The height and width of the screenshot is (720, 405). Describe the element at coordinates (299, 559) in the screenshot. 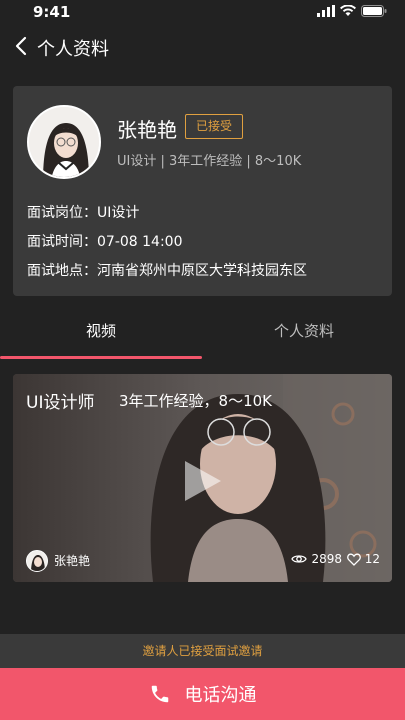

I see `eye-icon` at that location.